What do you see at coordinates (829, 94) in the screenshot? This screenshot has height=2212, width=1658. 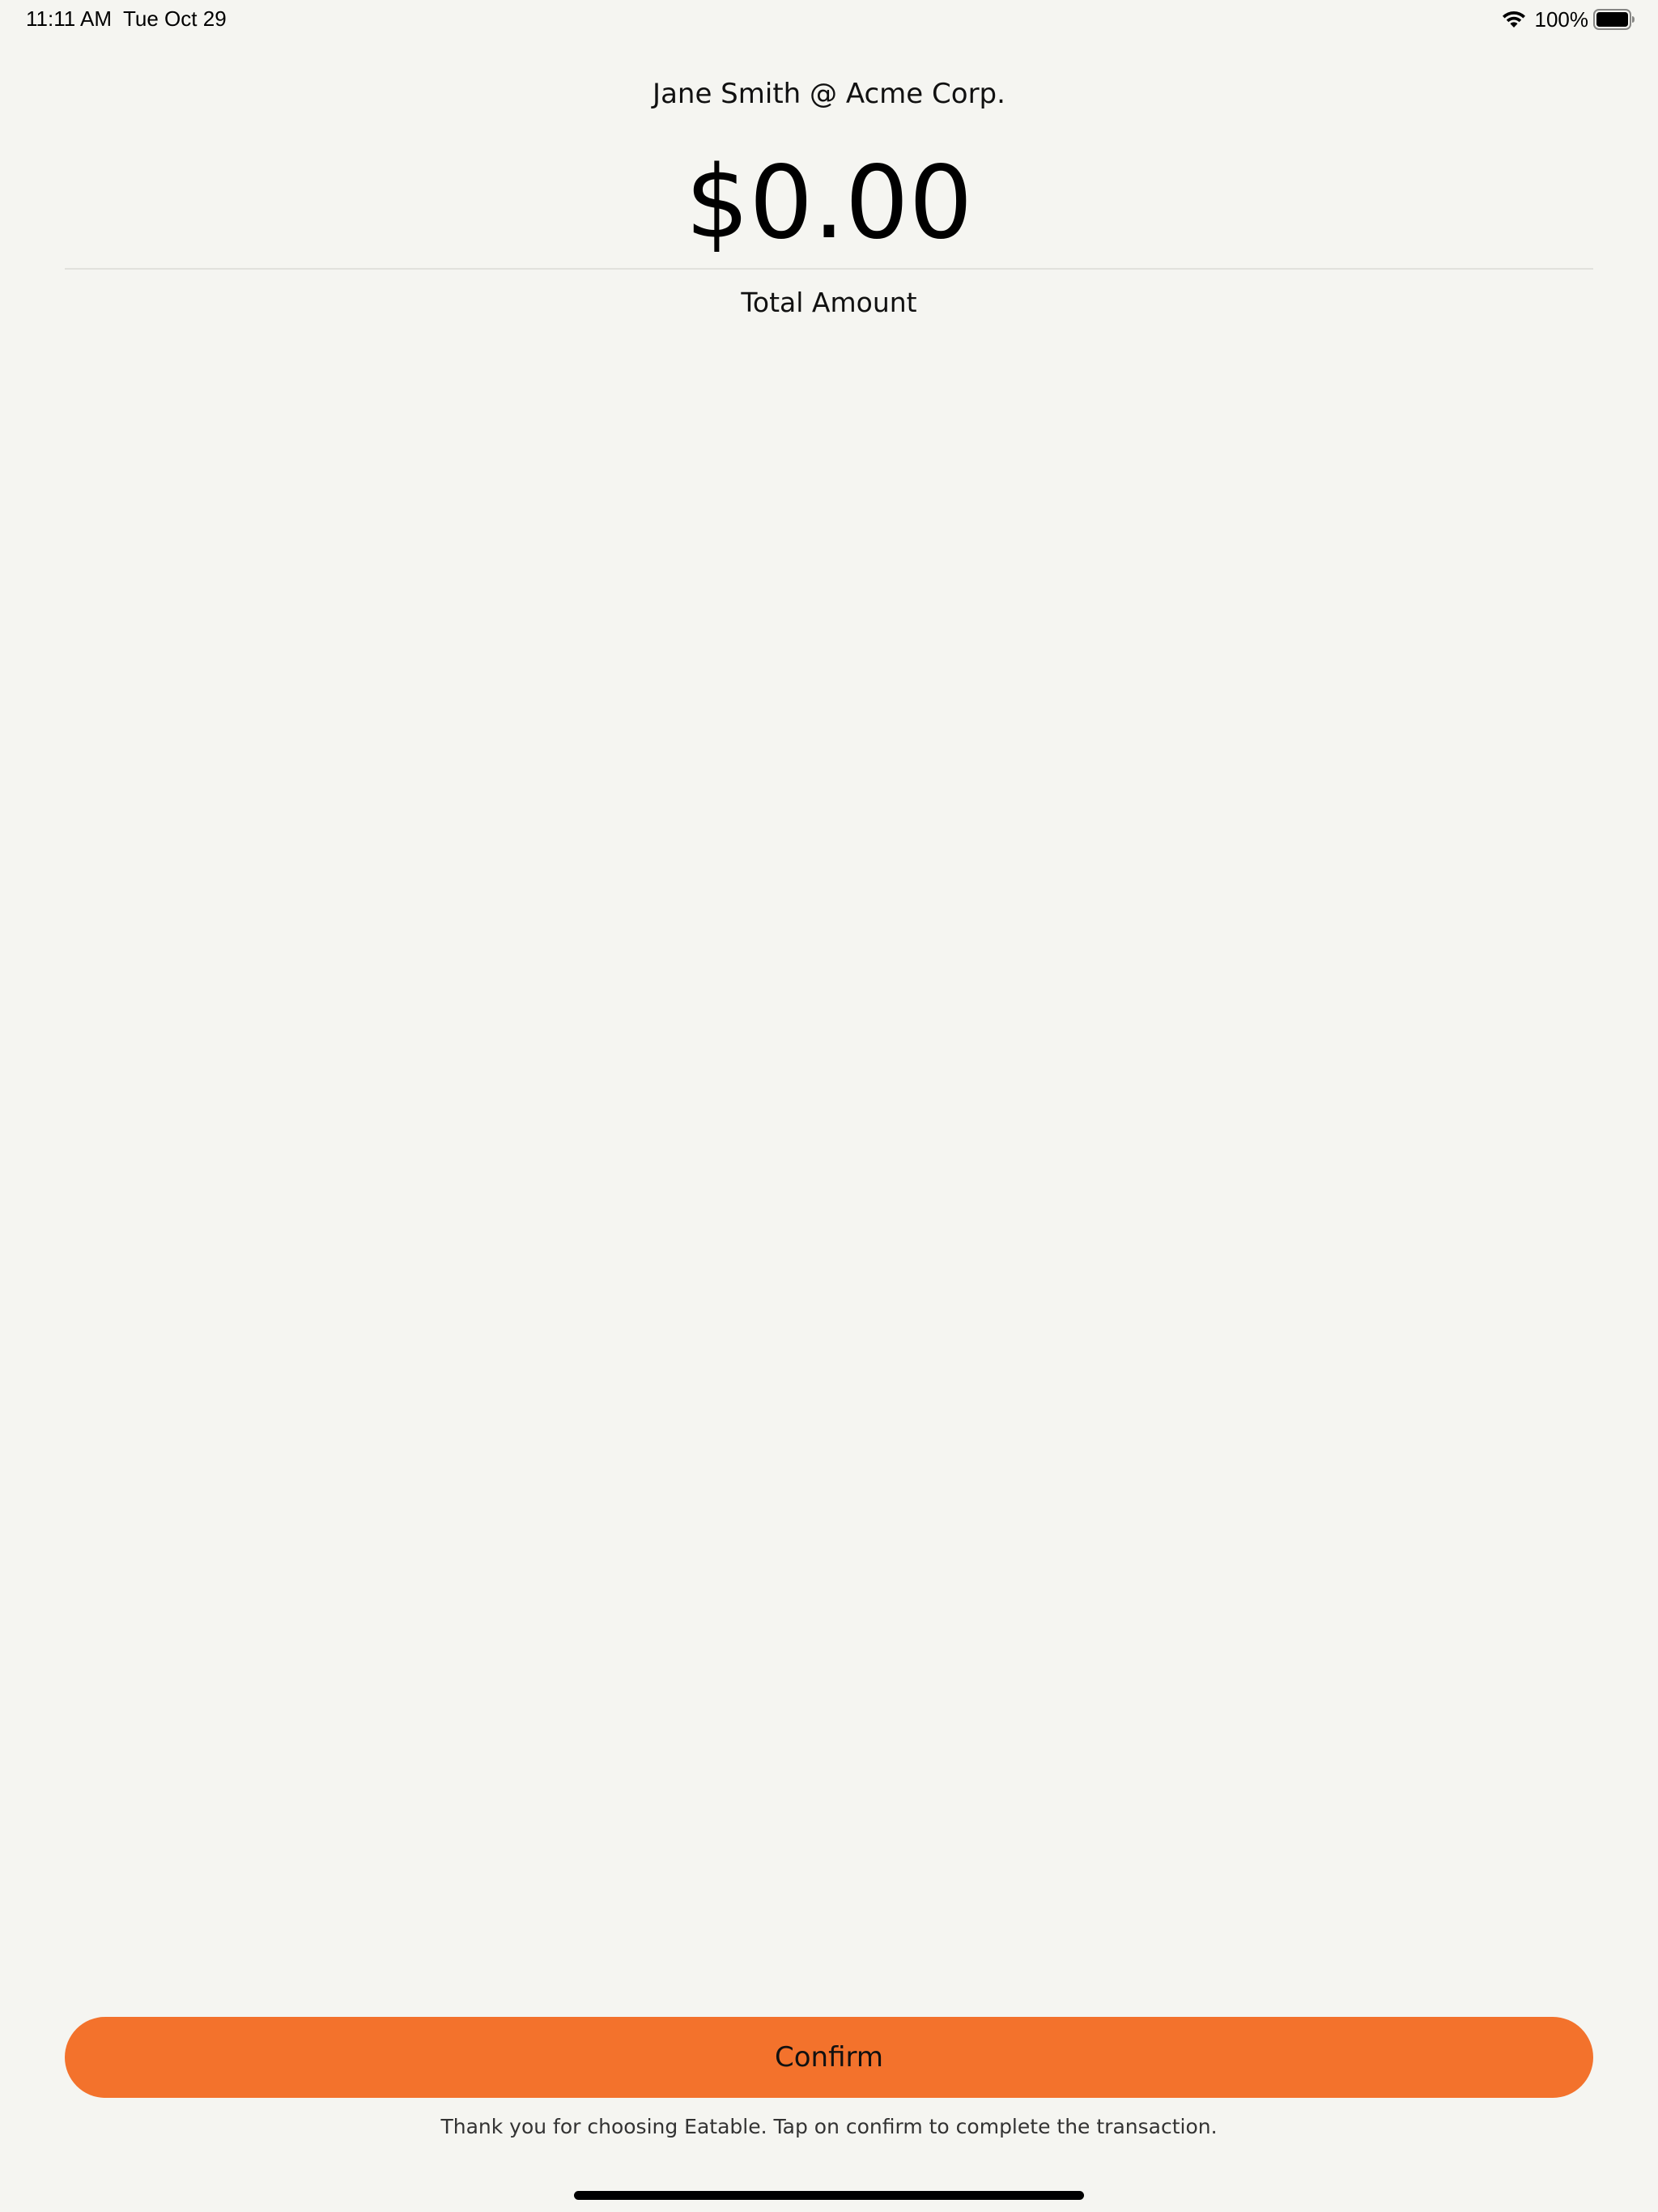 I see `customer-name: Jane Smith @ Acme Corp.` at bounding box center [829, 94].